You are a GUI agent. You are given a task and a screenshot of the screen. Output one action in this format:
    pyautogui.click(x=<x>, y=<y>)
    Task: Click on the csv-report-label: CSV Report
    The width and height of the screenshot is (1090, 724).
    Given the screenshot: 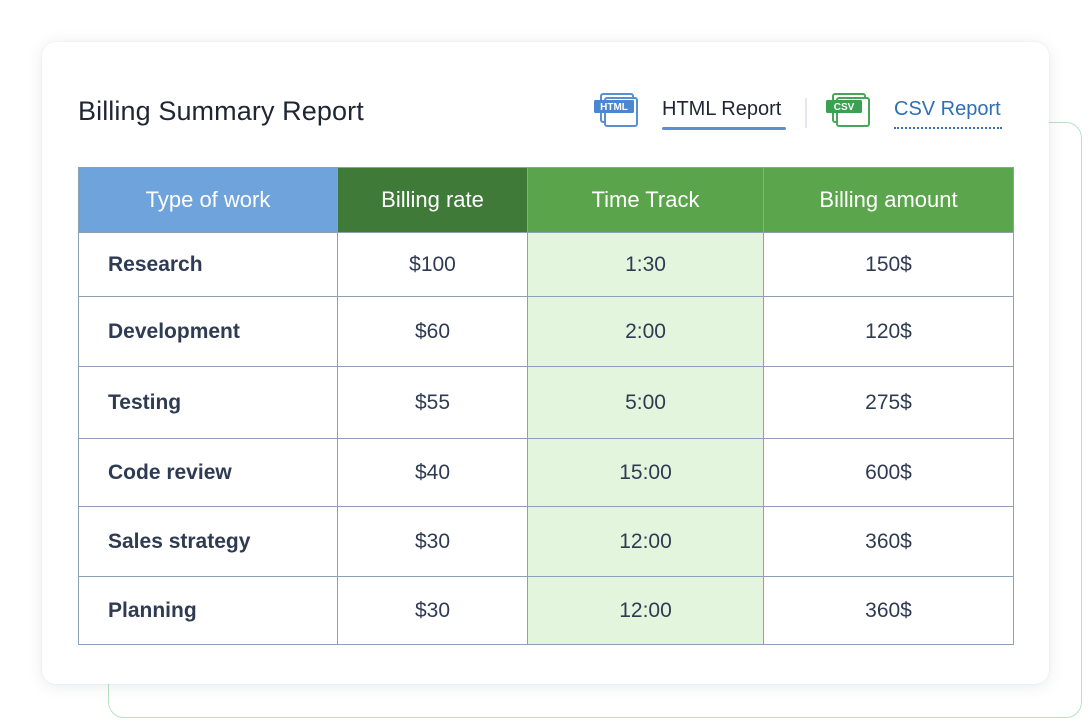 What is the action you would take?
    pyautogui.click(x=947, y=109)
    